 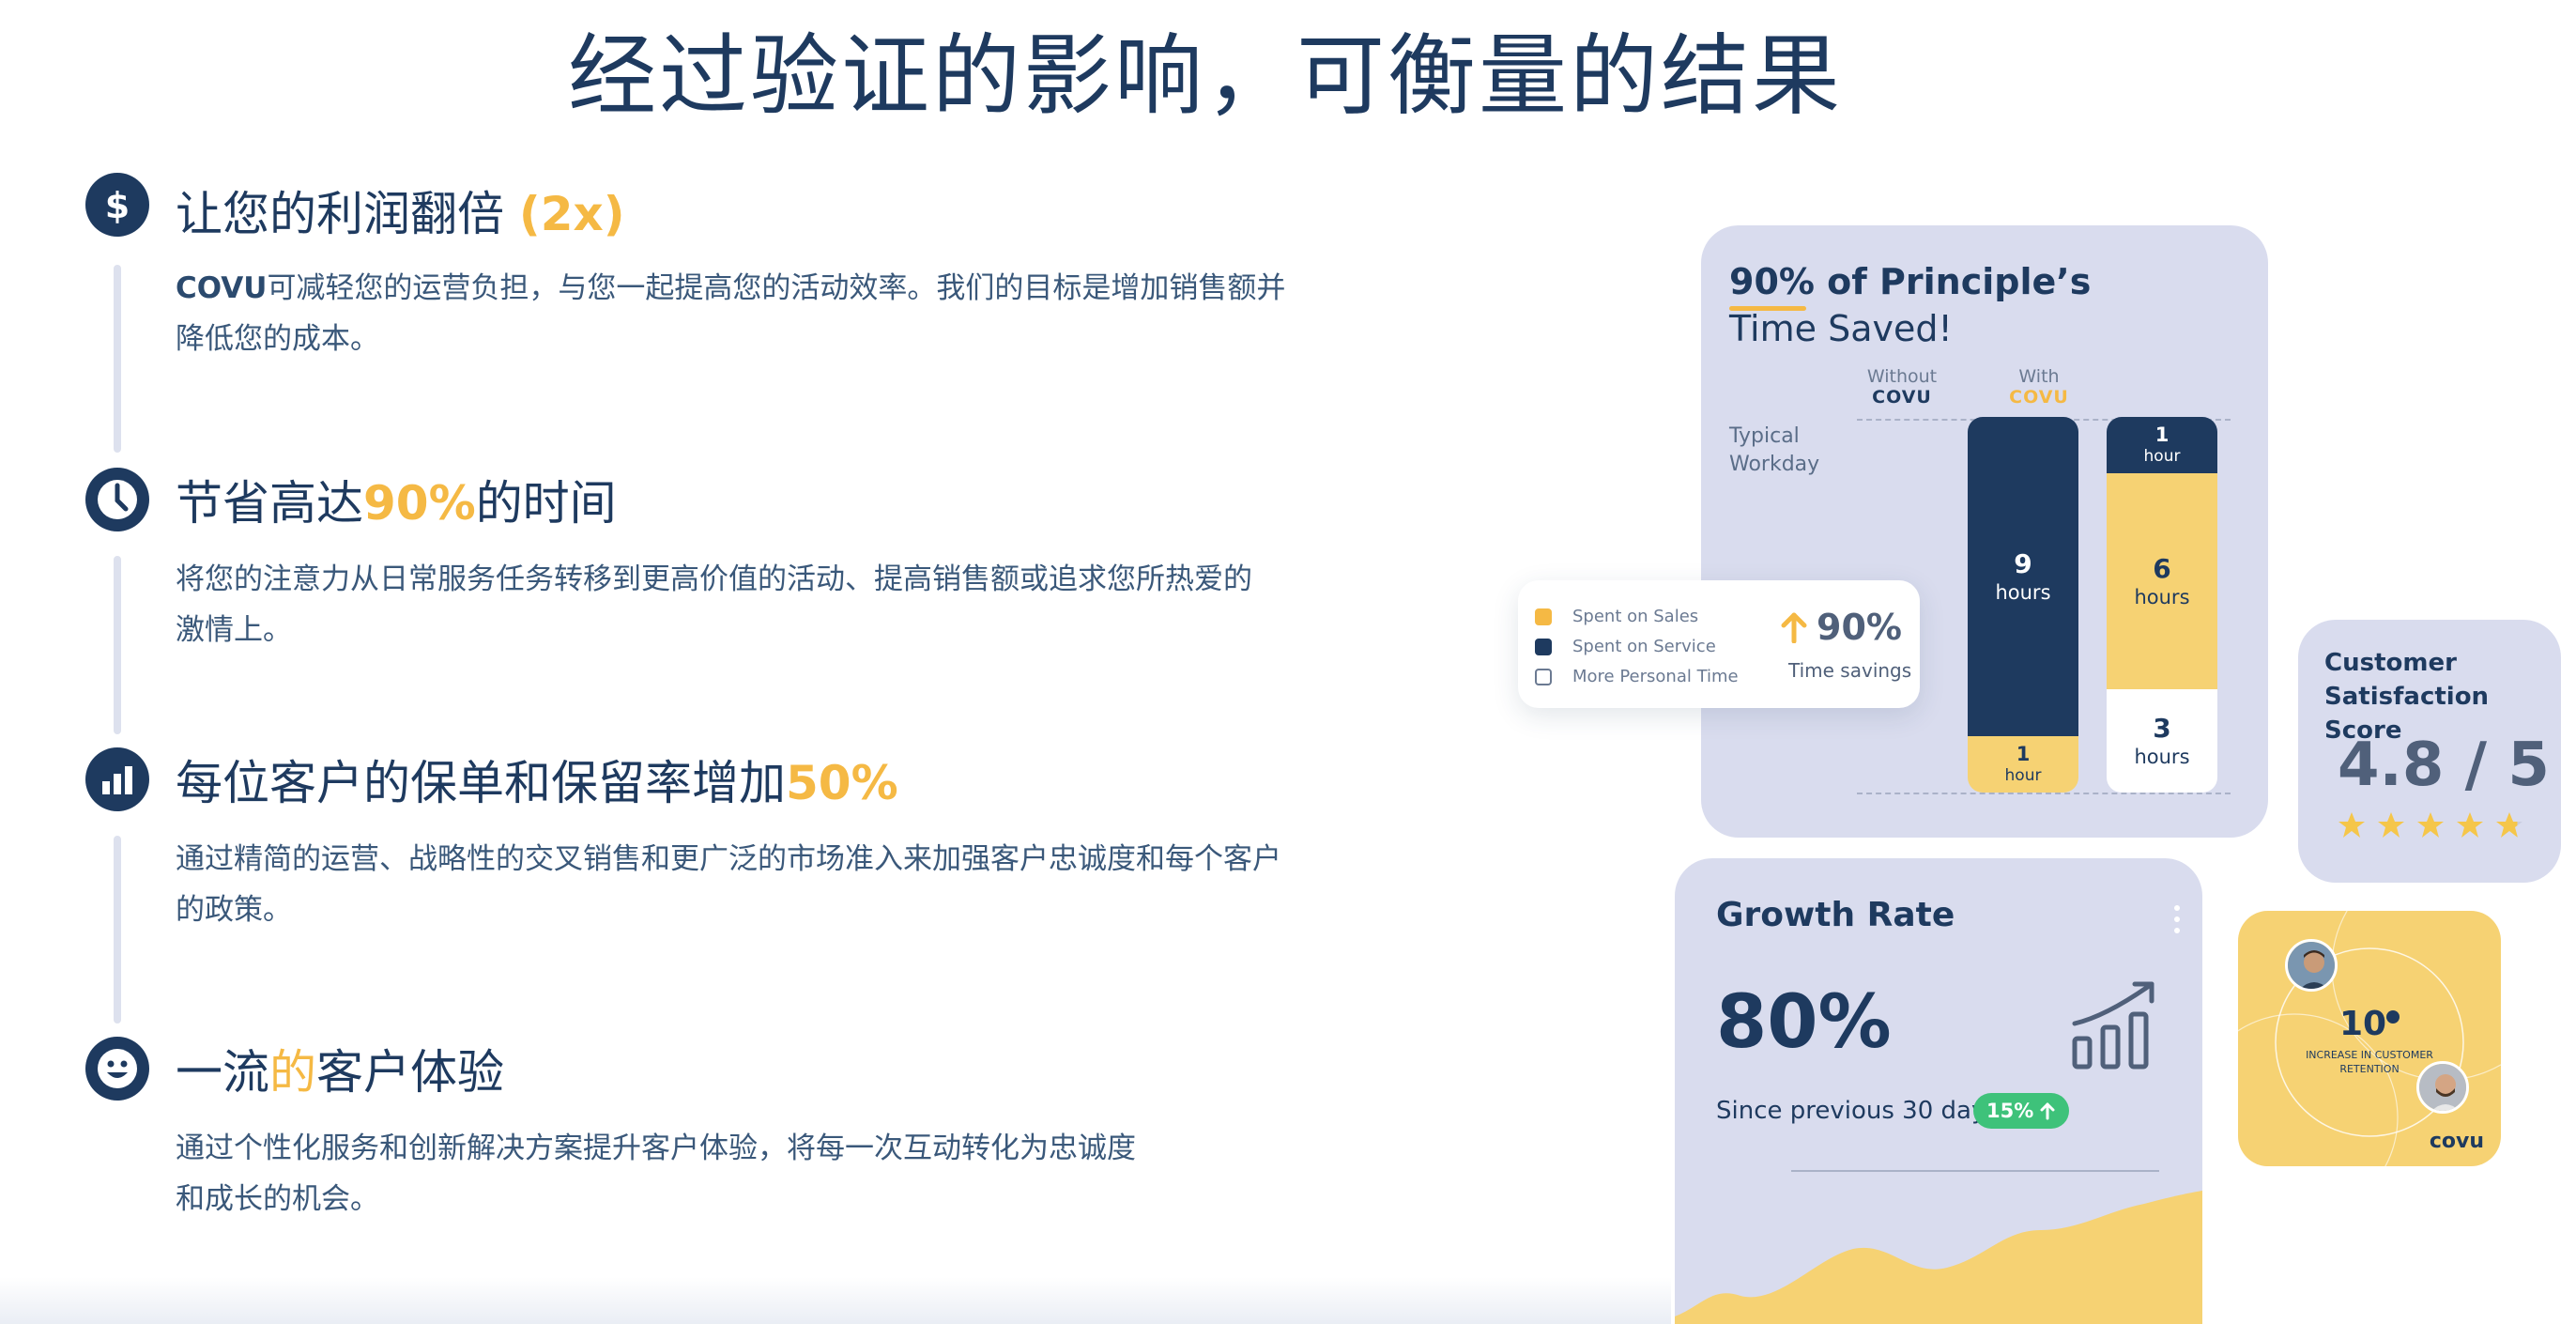 What do you see at coordinates (2162, 445) in the screenshot?
I see `bar-segment-service: 1 hour` at bounding box center [2162, 445].